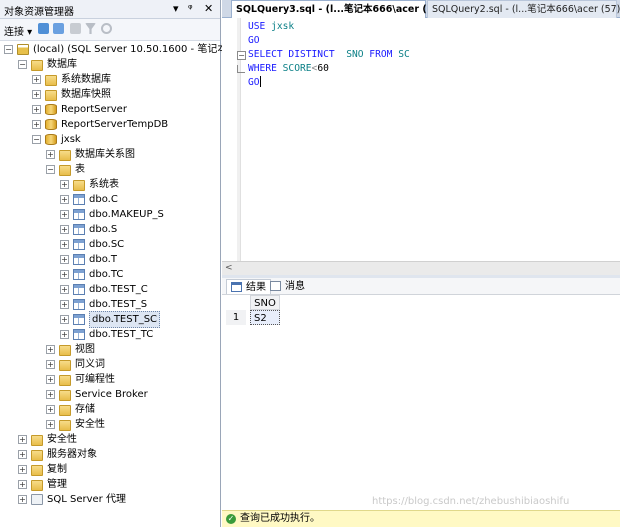 The height and width of the screenshot is (527, 620). What do you see at coordinates (103, 229) in the screenshot?
I see `tree-node-label: dbo.S` at bounding box center [103, 229].